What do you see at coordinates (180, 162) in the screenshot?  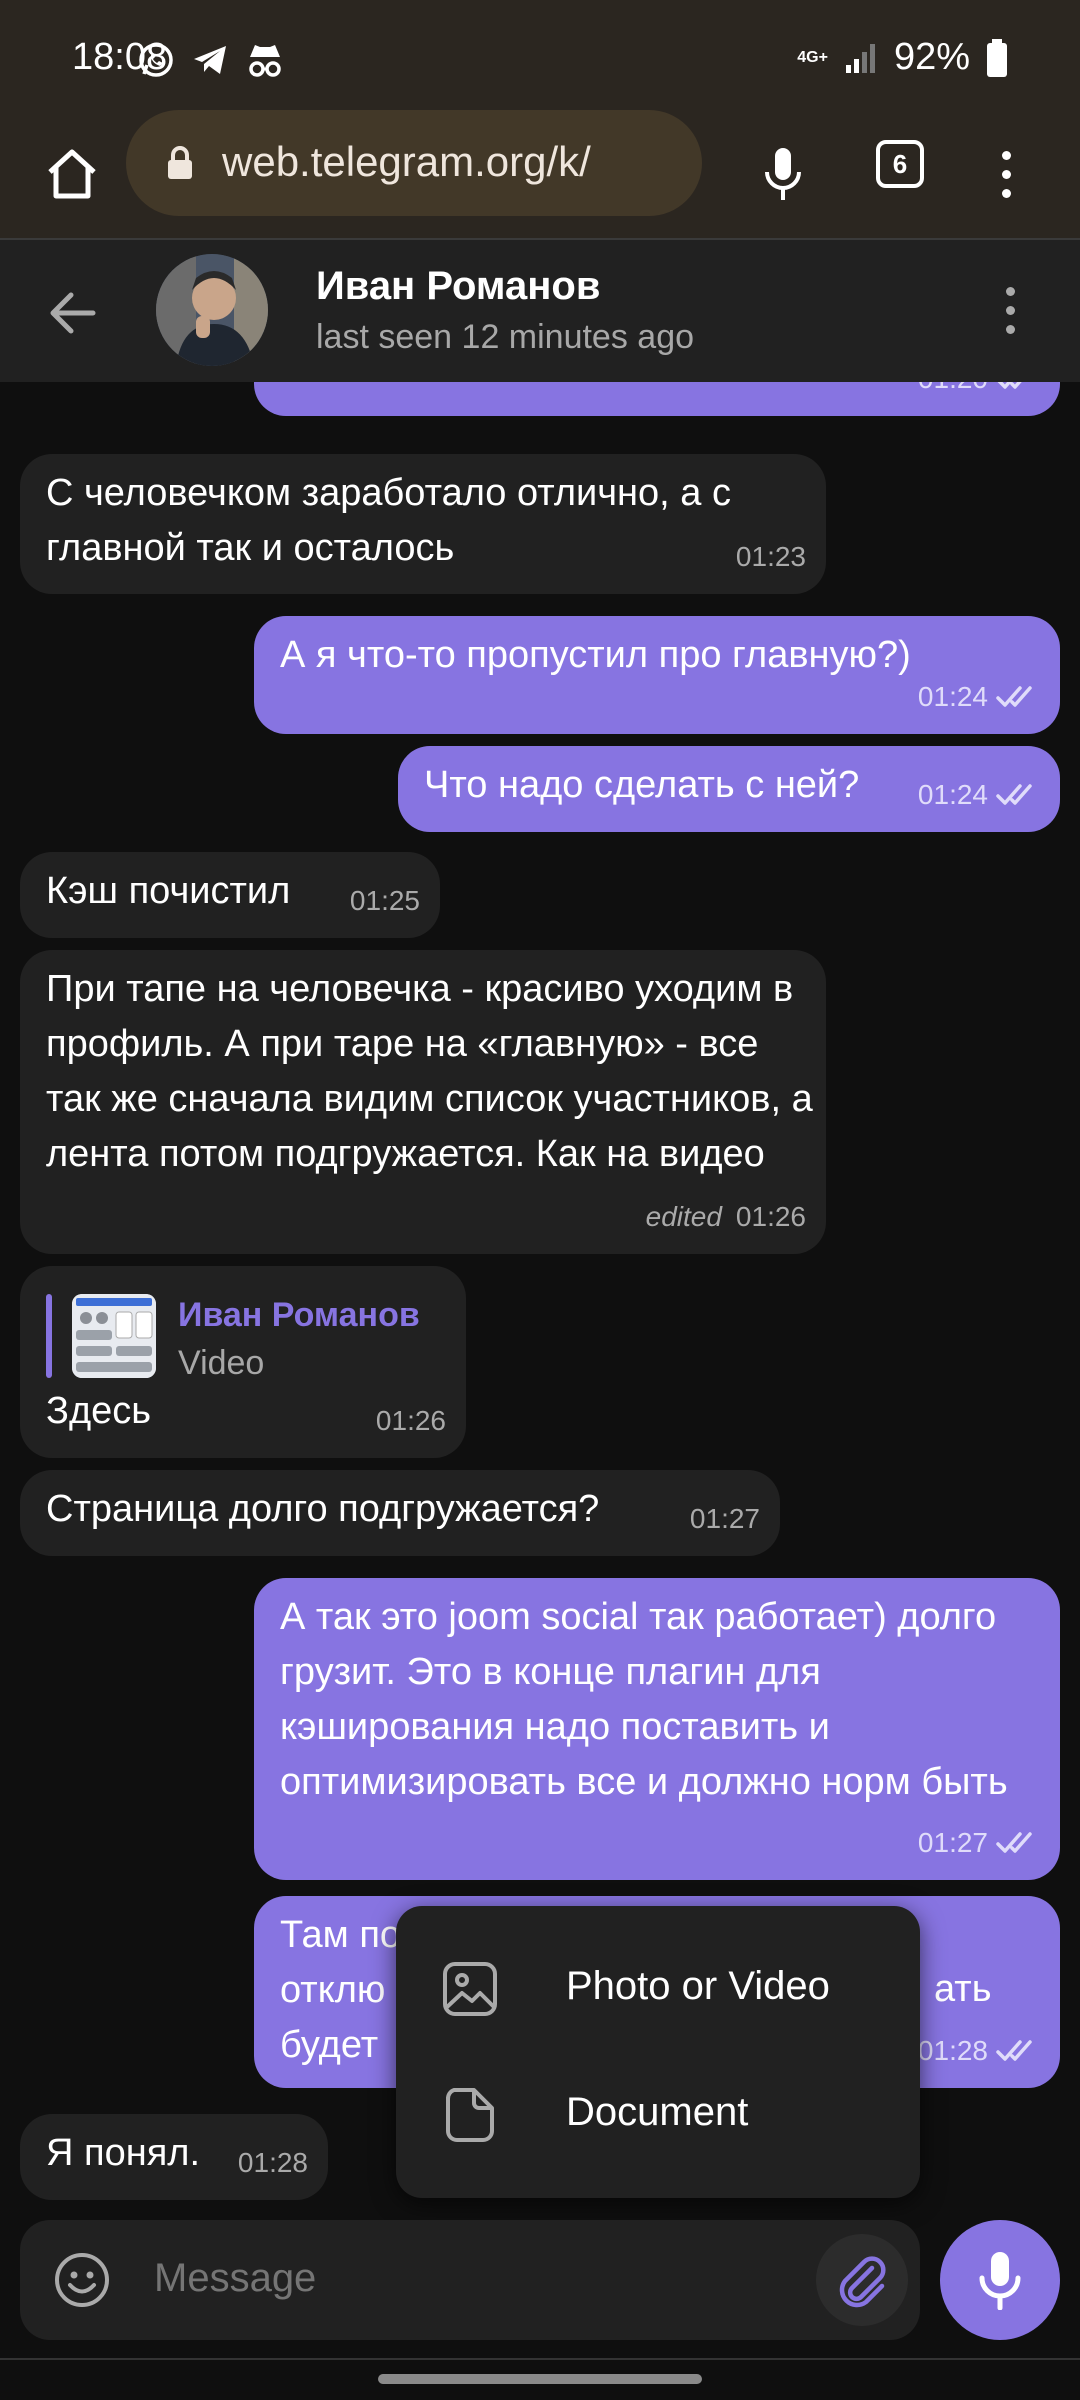 I see `lock-icon` at bounding box center [180, 162].